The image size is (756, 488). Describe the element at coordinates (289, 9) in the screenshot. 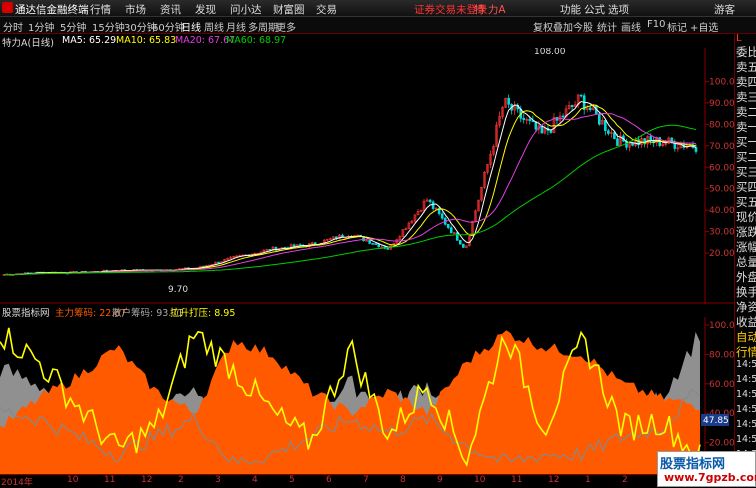

I see `menu-item-wealth: 财富圈` at that location.